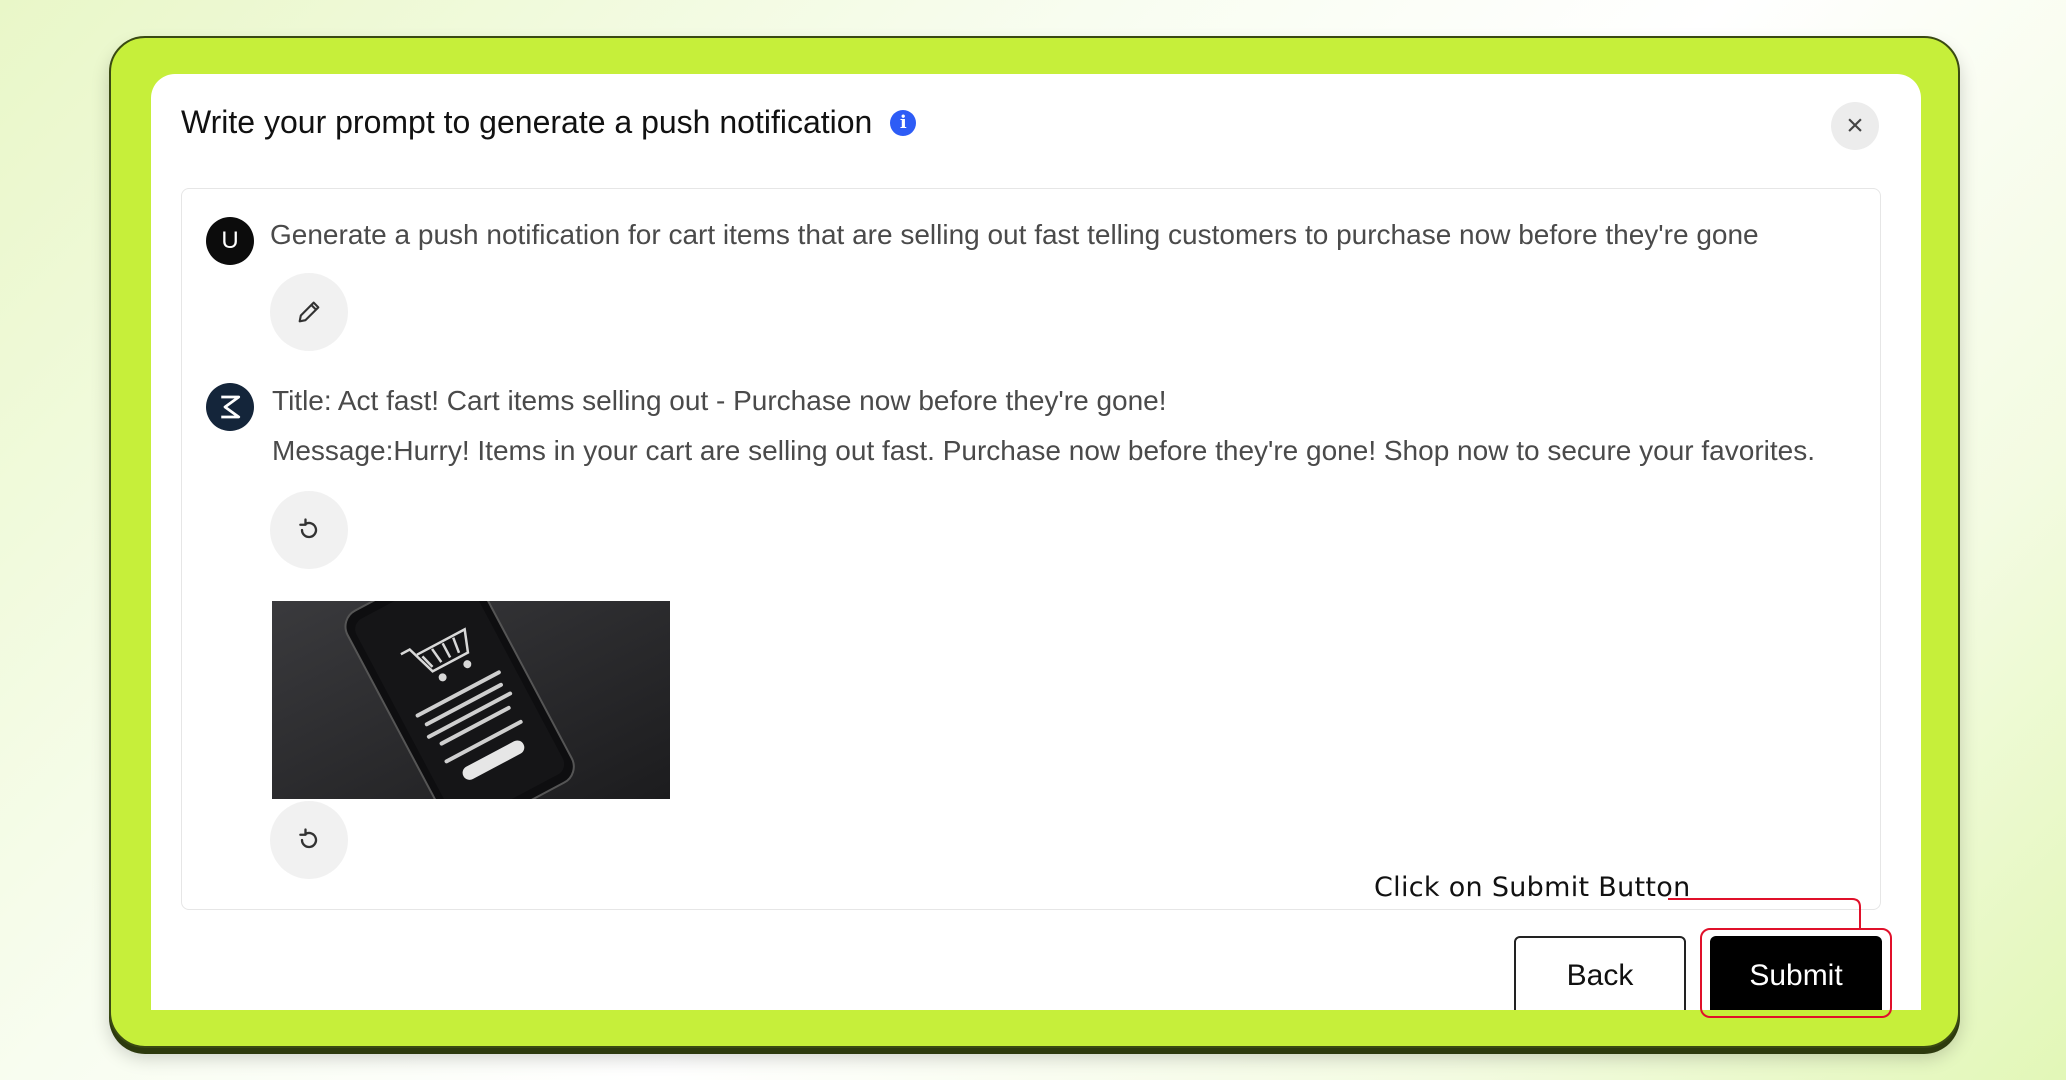 This screenshot has height=1080, width=2066. Describe the element at coordinates (1532, 887) in the screenshot. I see `callout-label: Click on Submit Button` at that location.